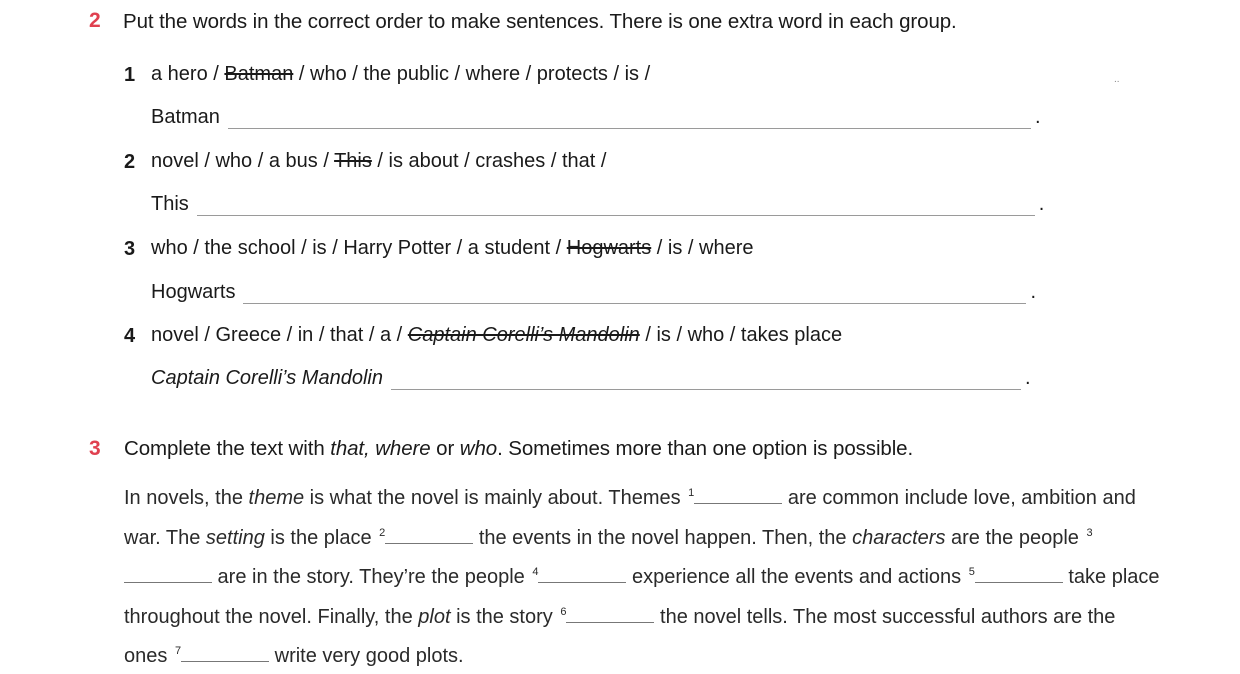 Image resolution: width=1240 pixels, height=674 pixels. I want to click on item-1-answer: Batman ., so click(596, 117).